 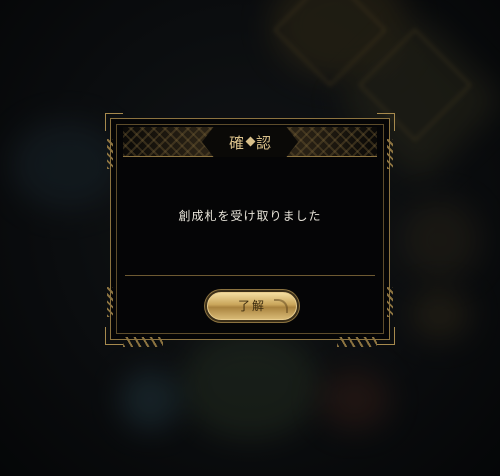 I want to click on title-plate: 確認, so click(x=250, y=142).